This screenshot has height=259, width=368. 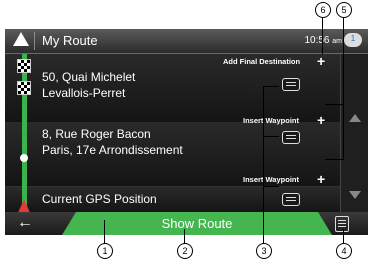 I want to click on destination-street: 50, Quai Michelet, so click(x=89, y=77).